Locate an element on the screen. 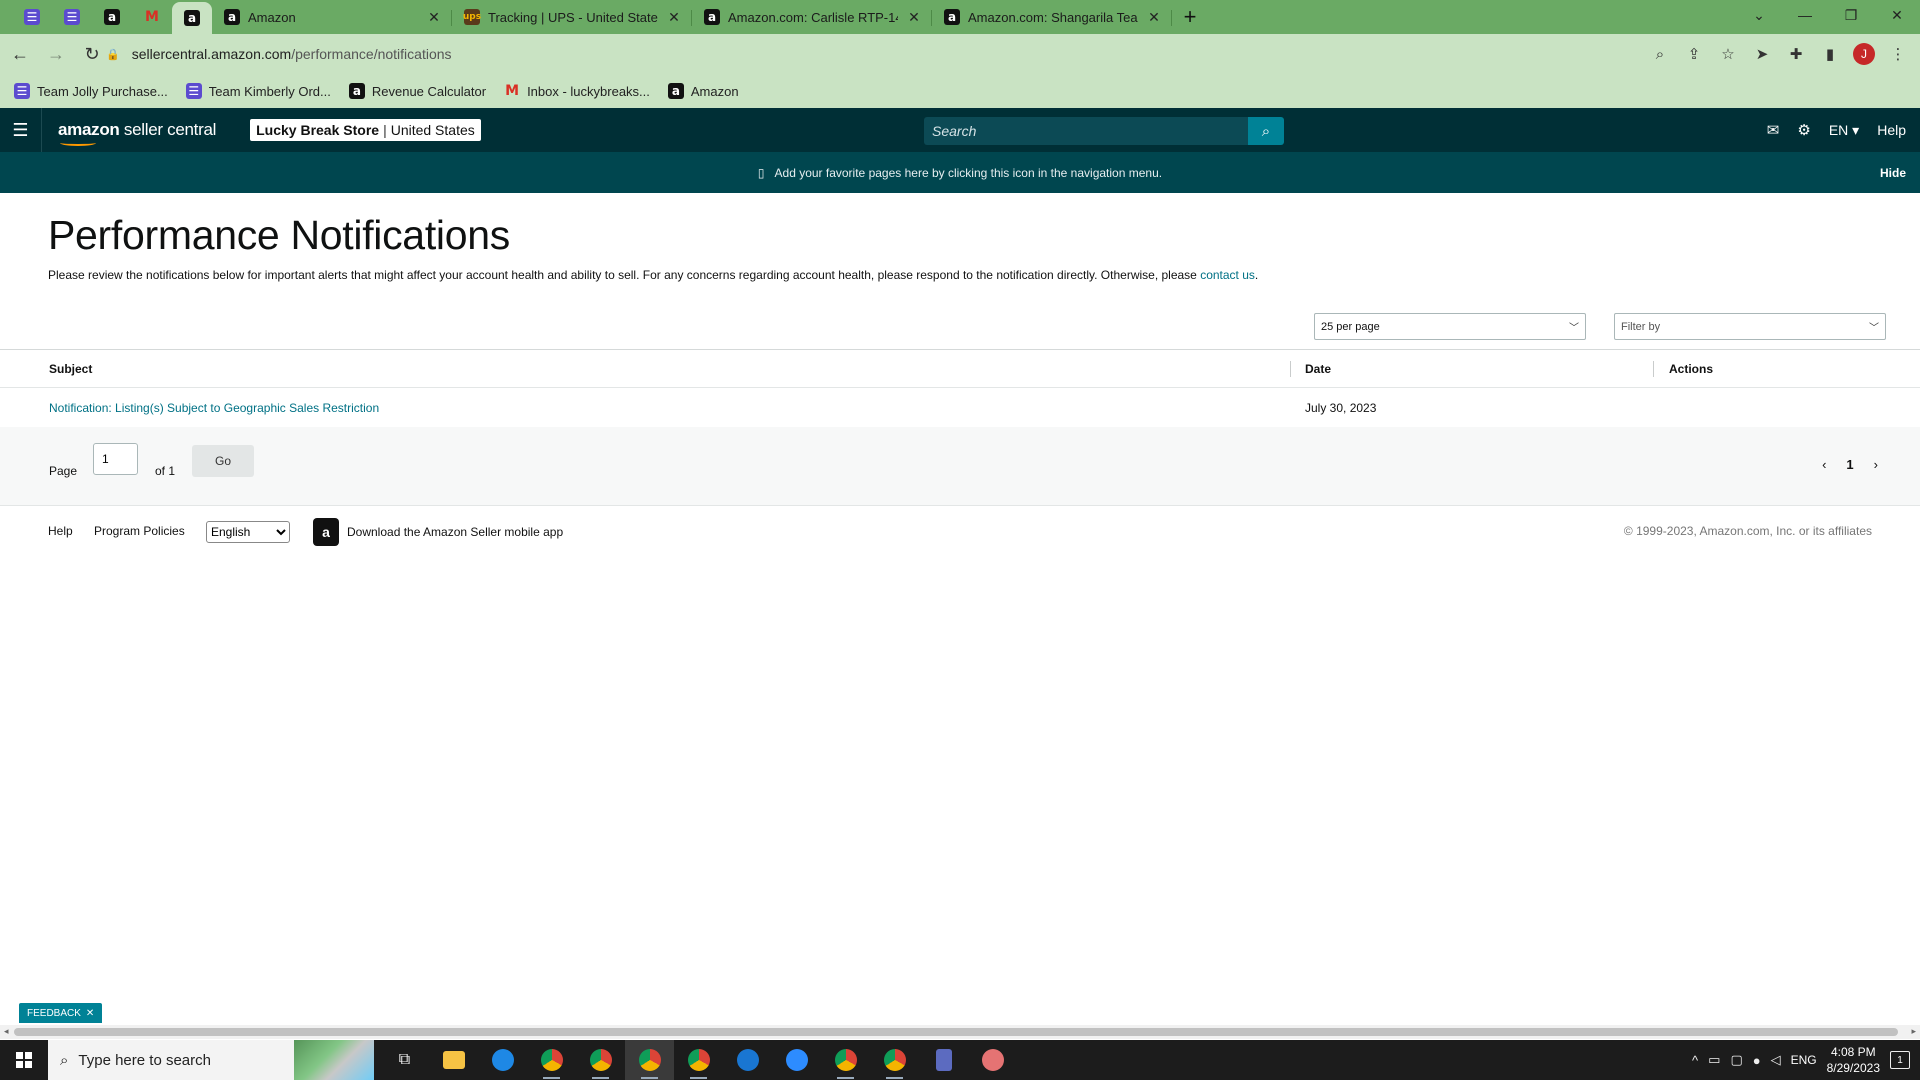 This screenshot has height=1080, width=1920. scroll-left-arrow-icon: ◂ is located at coordinates (6, 1031).